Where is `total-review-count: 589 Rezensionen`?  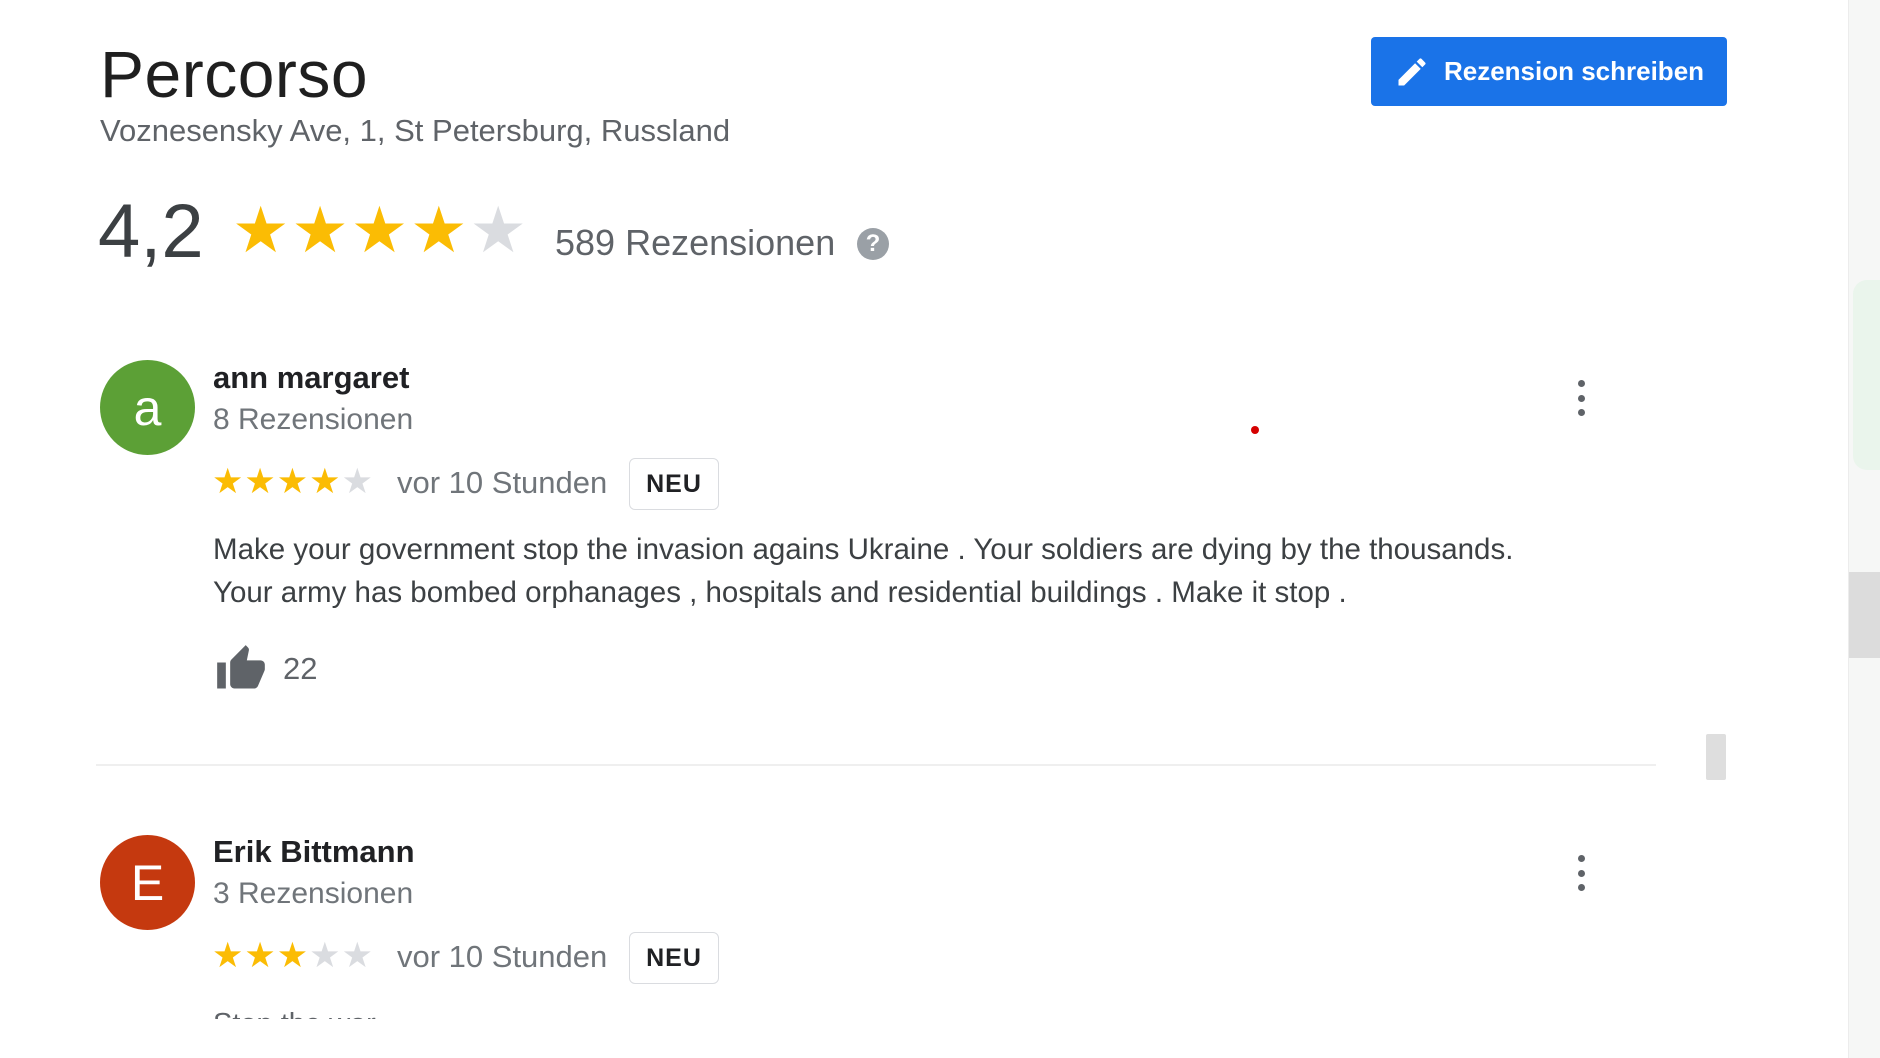 total-review-count: 589 Rezensionen is located at coordinates (695, 243).